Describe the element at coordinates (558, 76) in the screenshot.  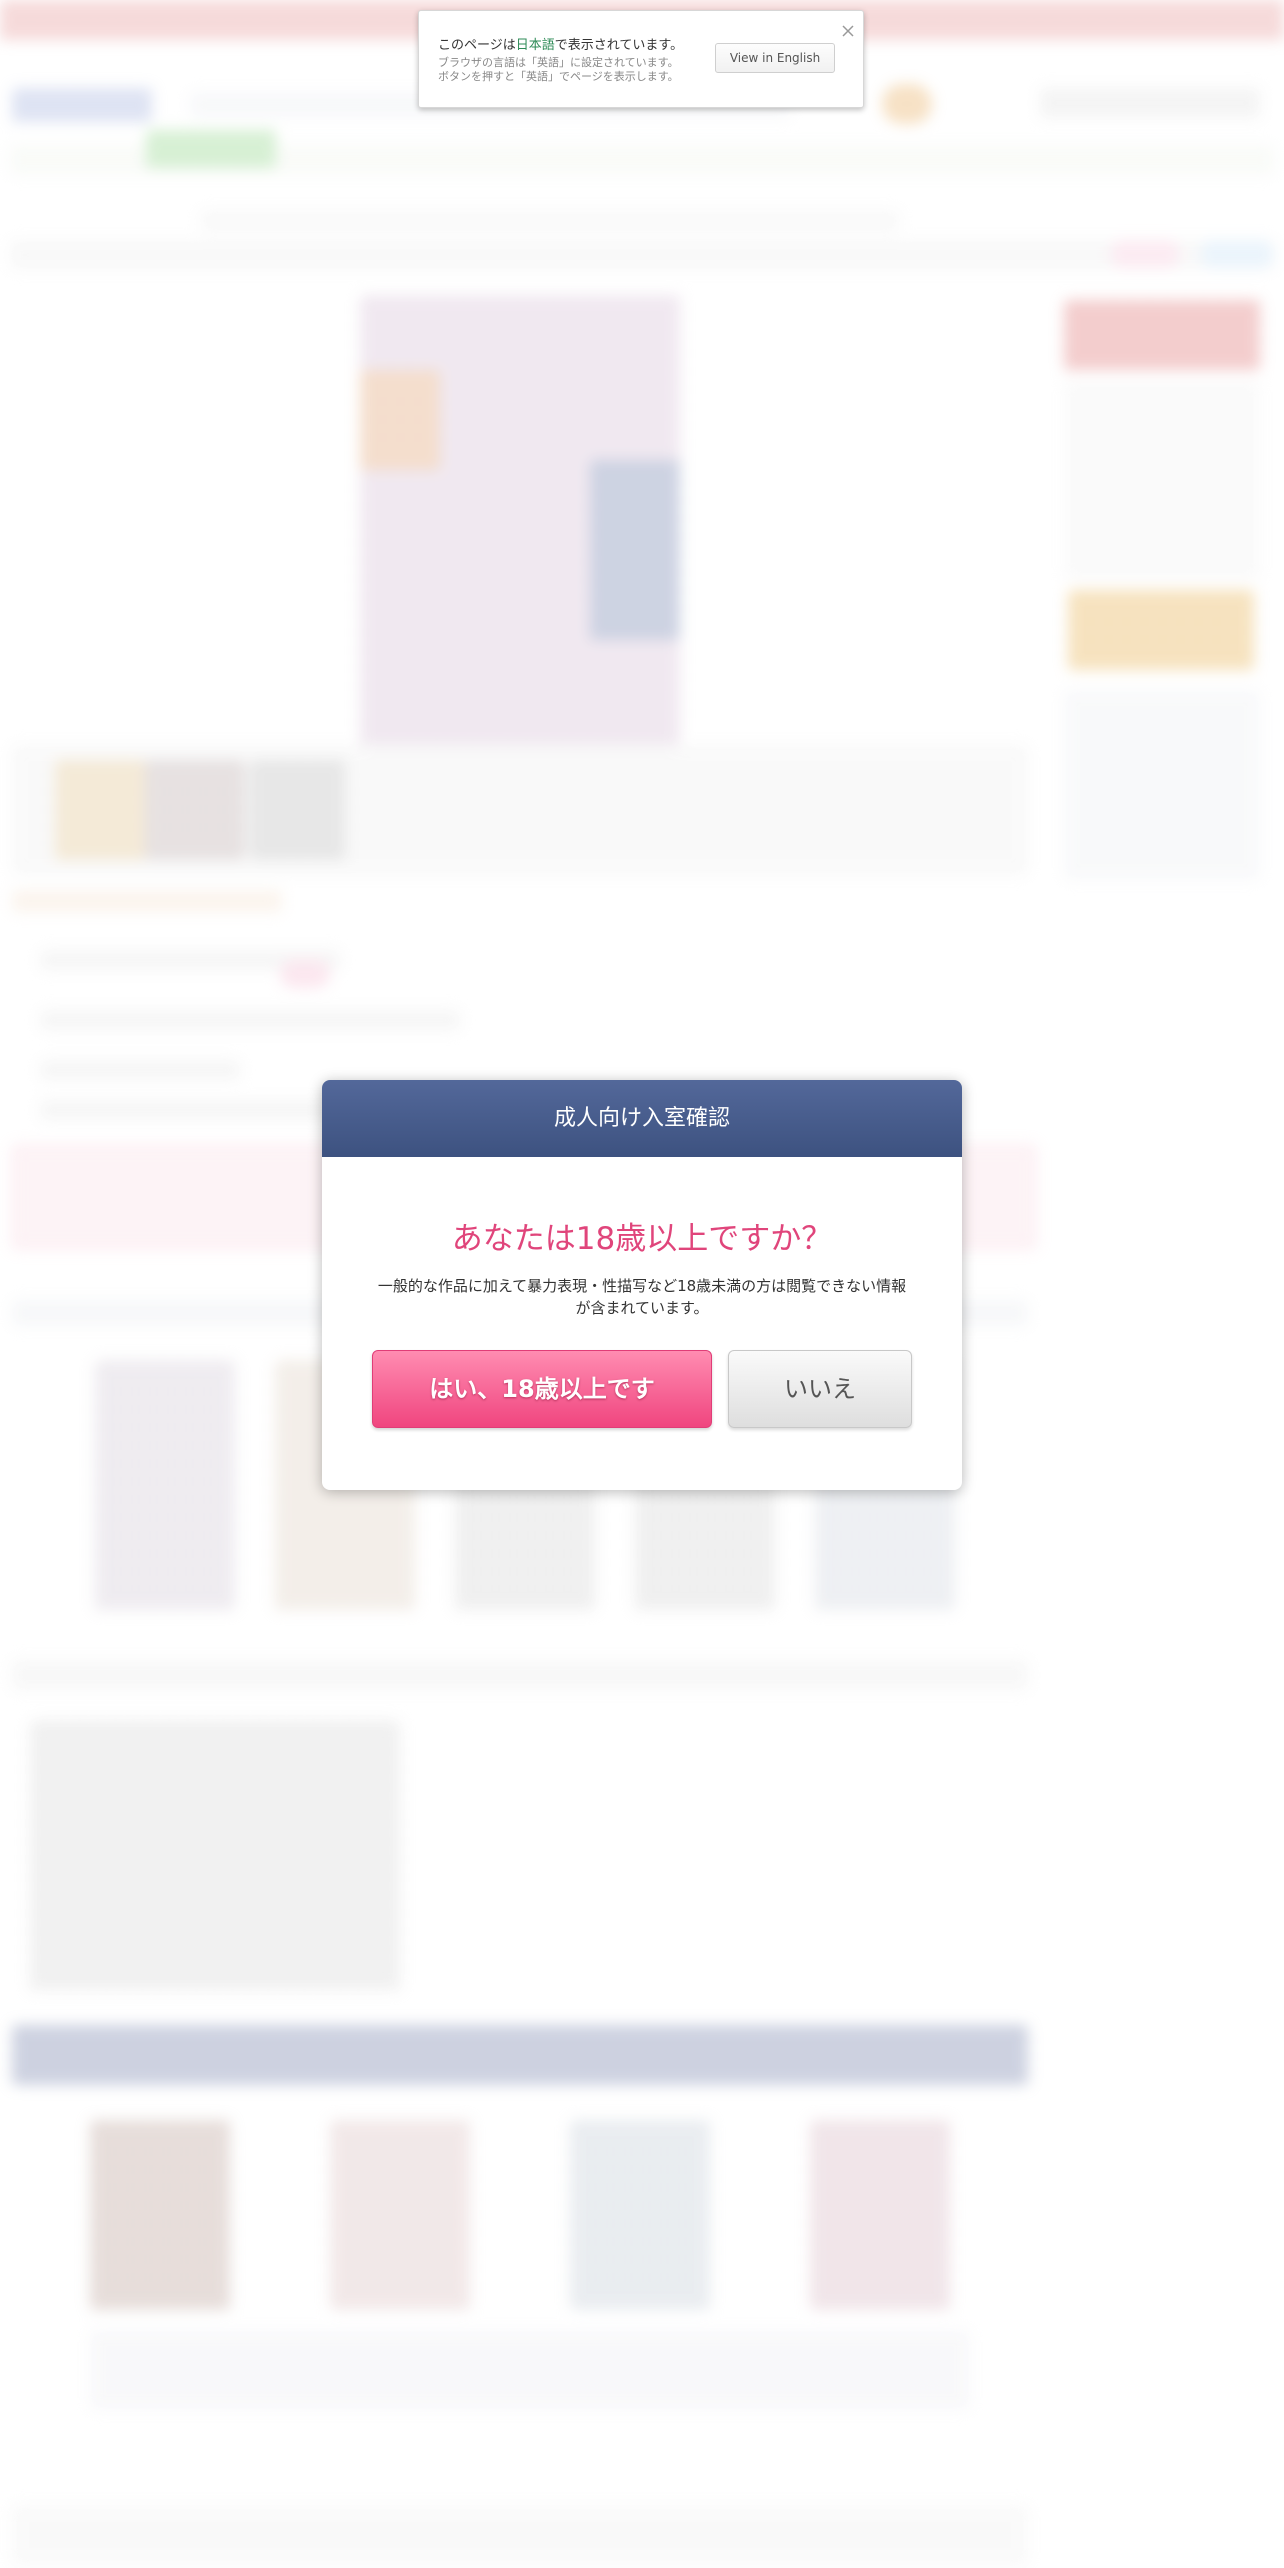
I see `translate-bar-note-line2: ボタンを押すと「英語」でページを表示します。` at that location.